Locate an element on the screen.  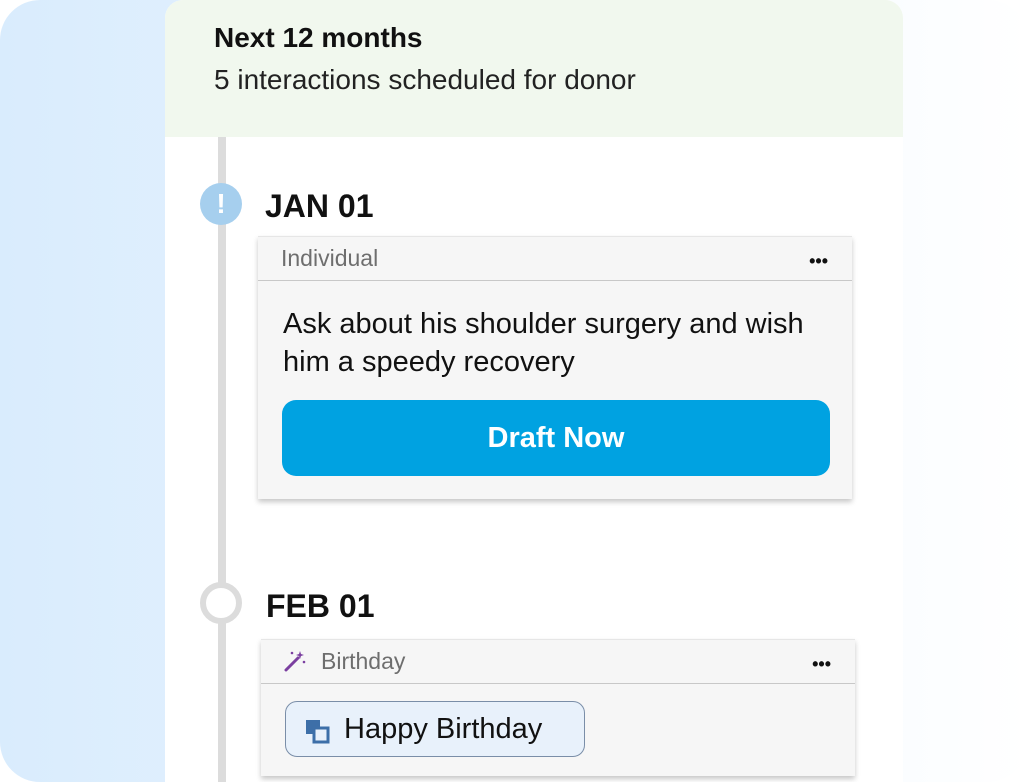
timeline-date-feb: FEB 01 is located at coordinates (320, 606).